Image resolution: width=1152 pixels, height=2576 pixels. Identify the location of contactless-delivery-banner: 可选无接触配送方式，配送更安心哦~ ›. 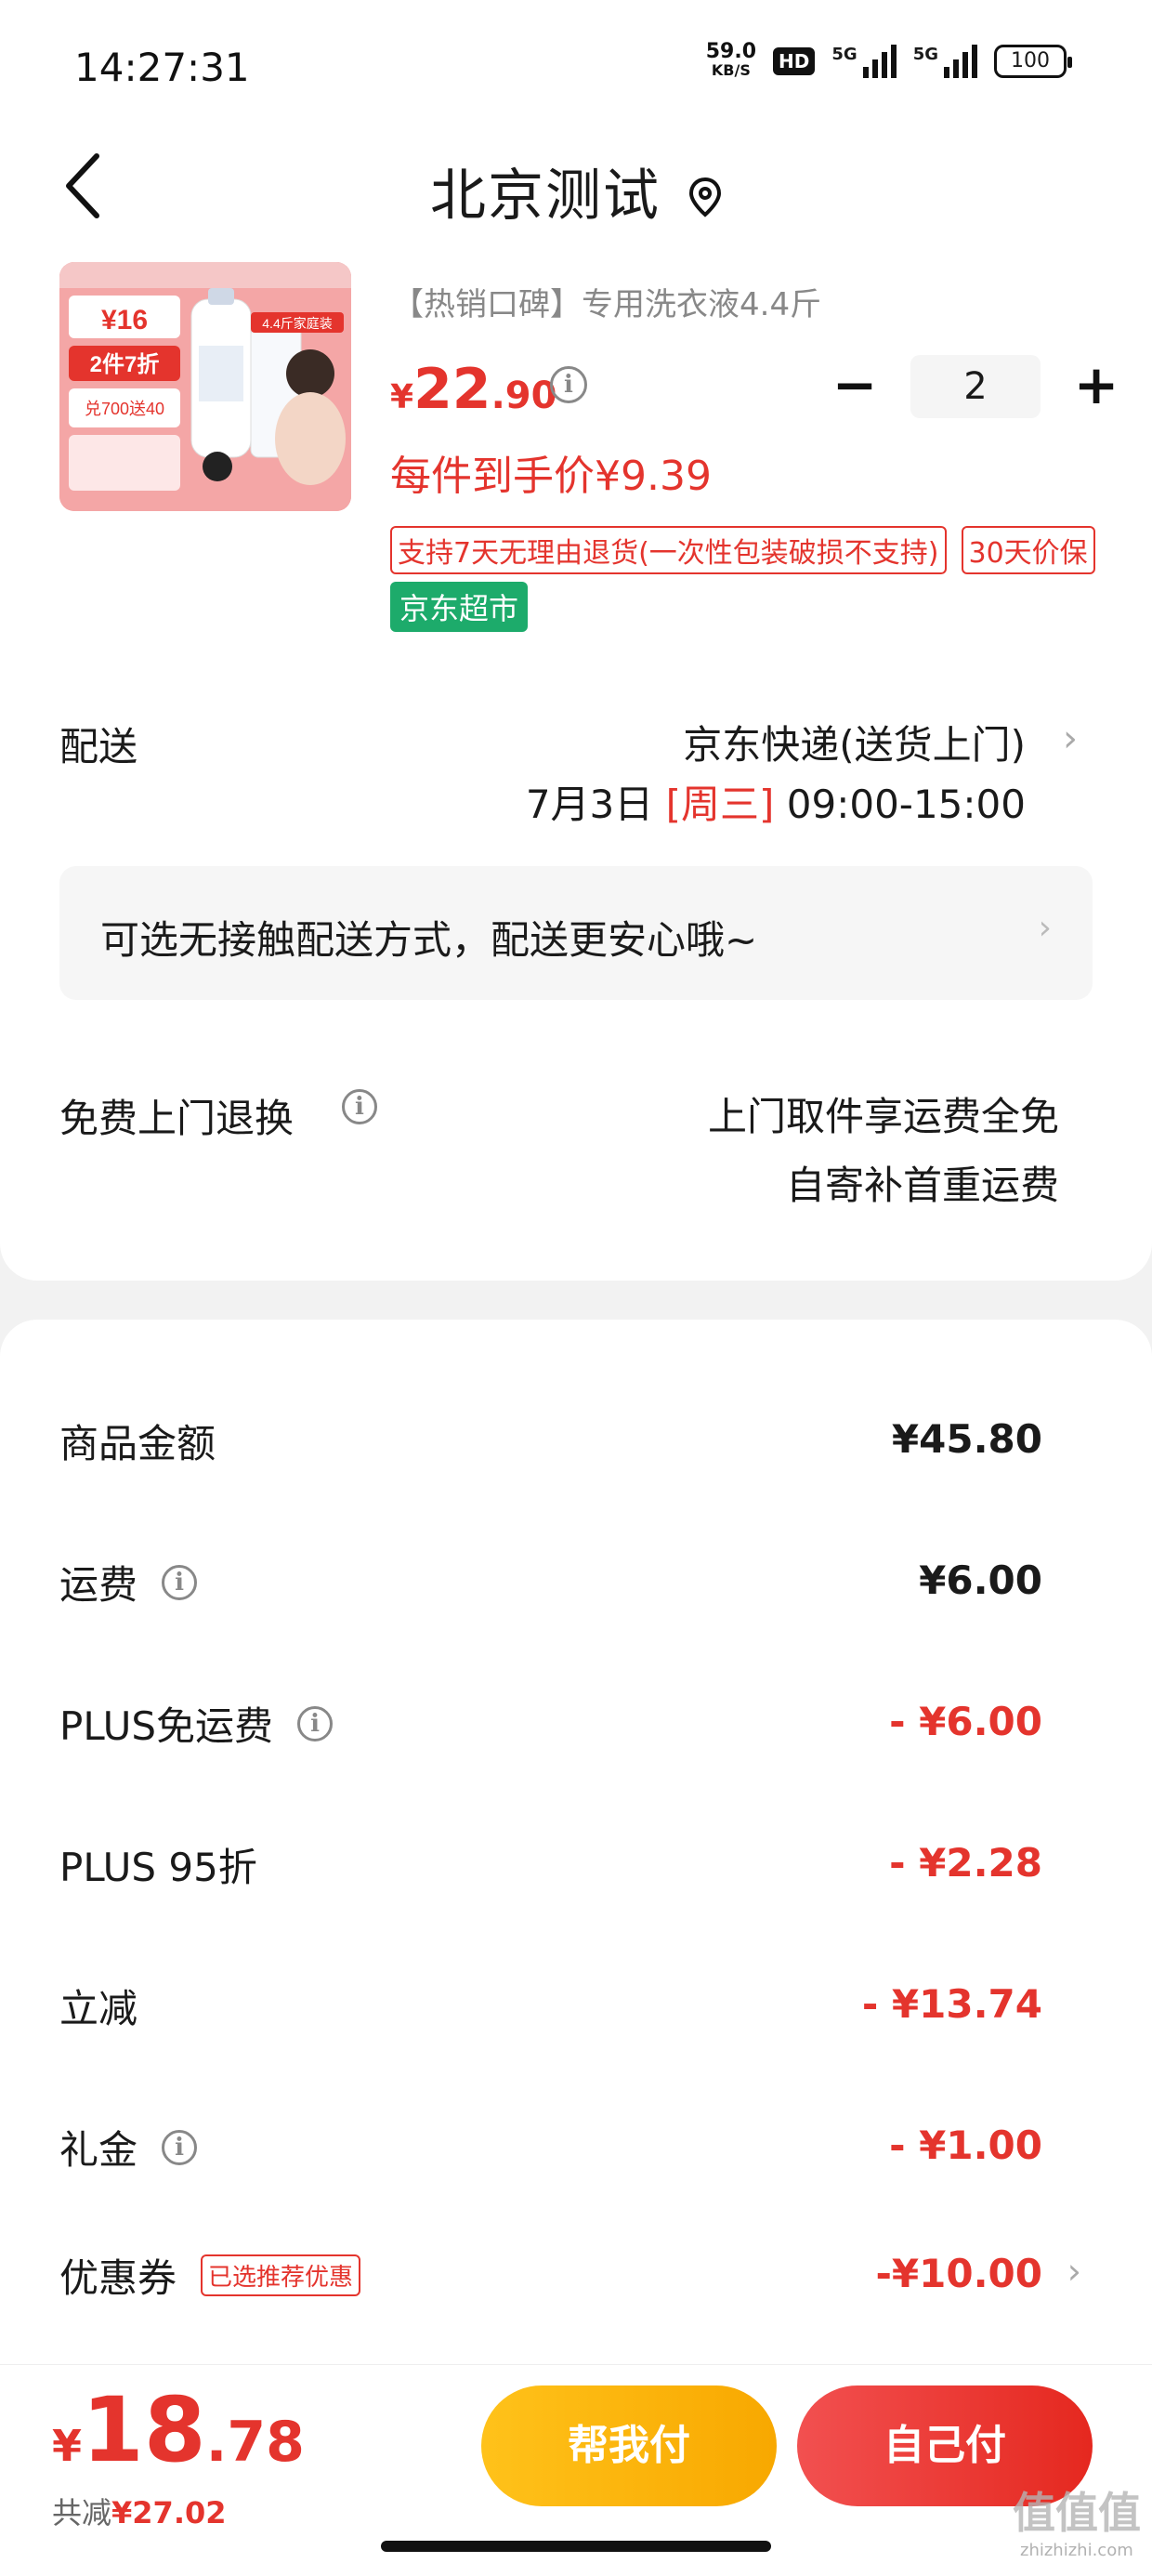
(576, 933).